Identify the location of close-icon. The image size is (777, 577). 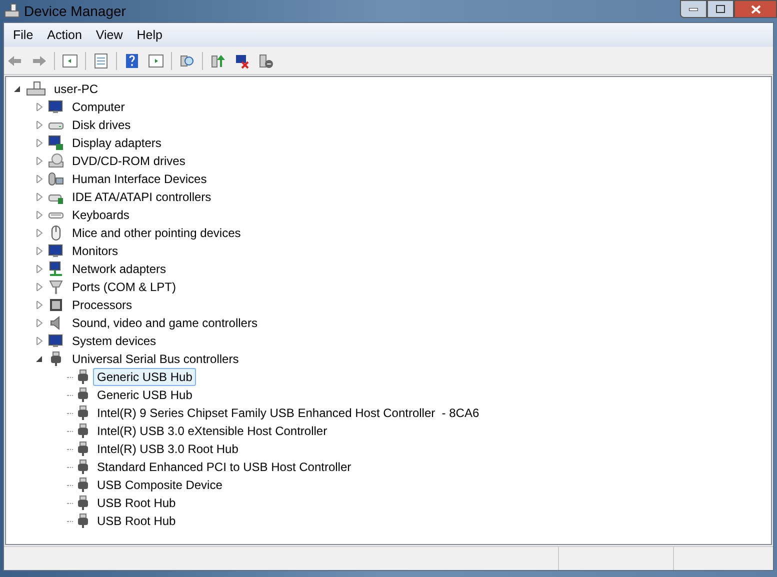
(755, 9).